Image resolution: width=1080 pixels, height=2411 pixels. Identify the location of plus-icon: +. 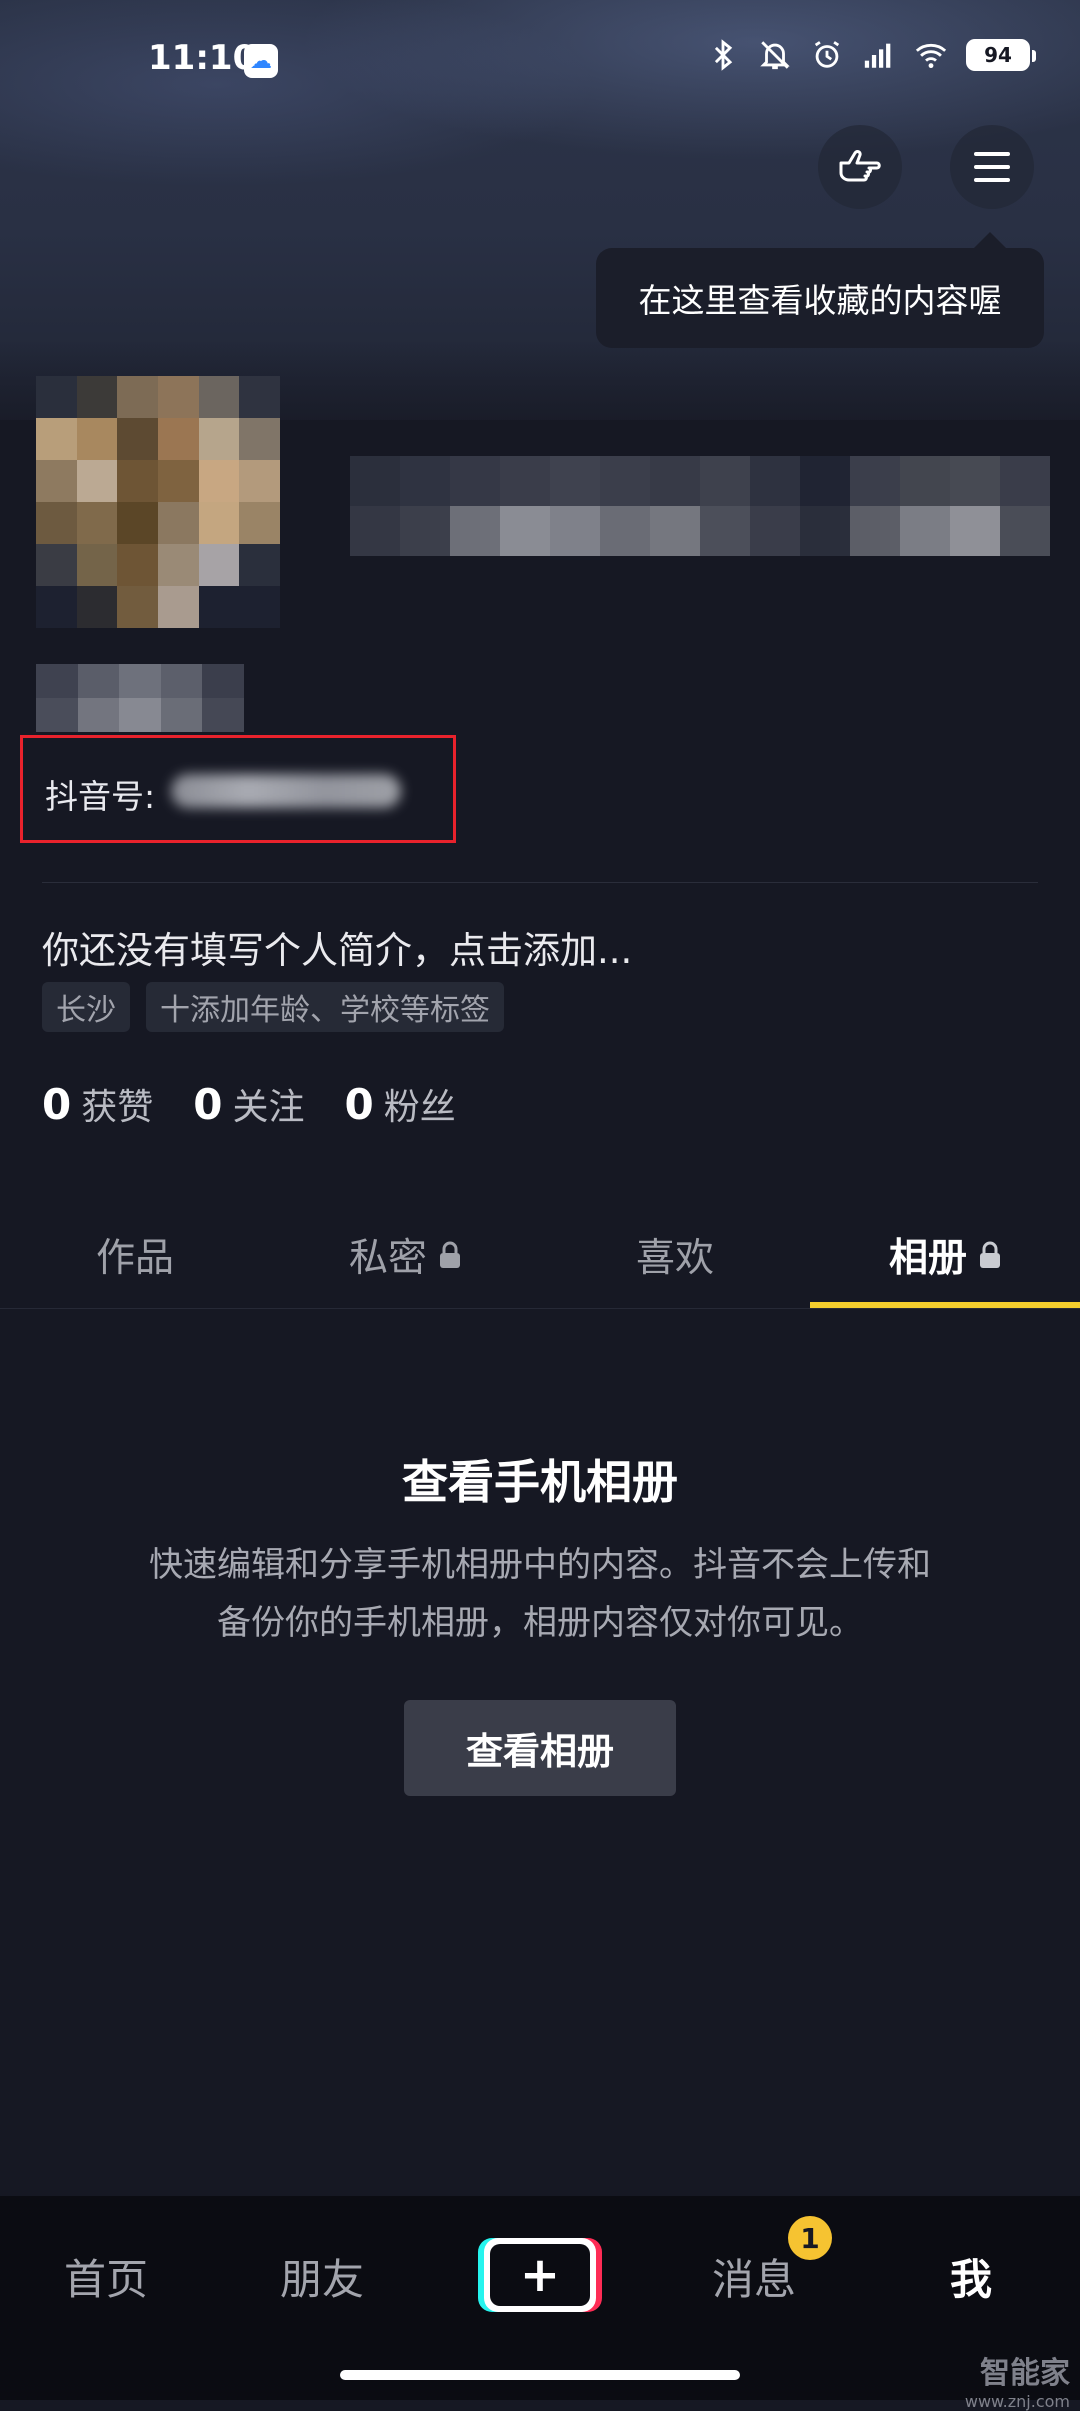
(540, 2275).